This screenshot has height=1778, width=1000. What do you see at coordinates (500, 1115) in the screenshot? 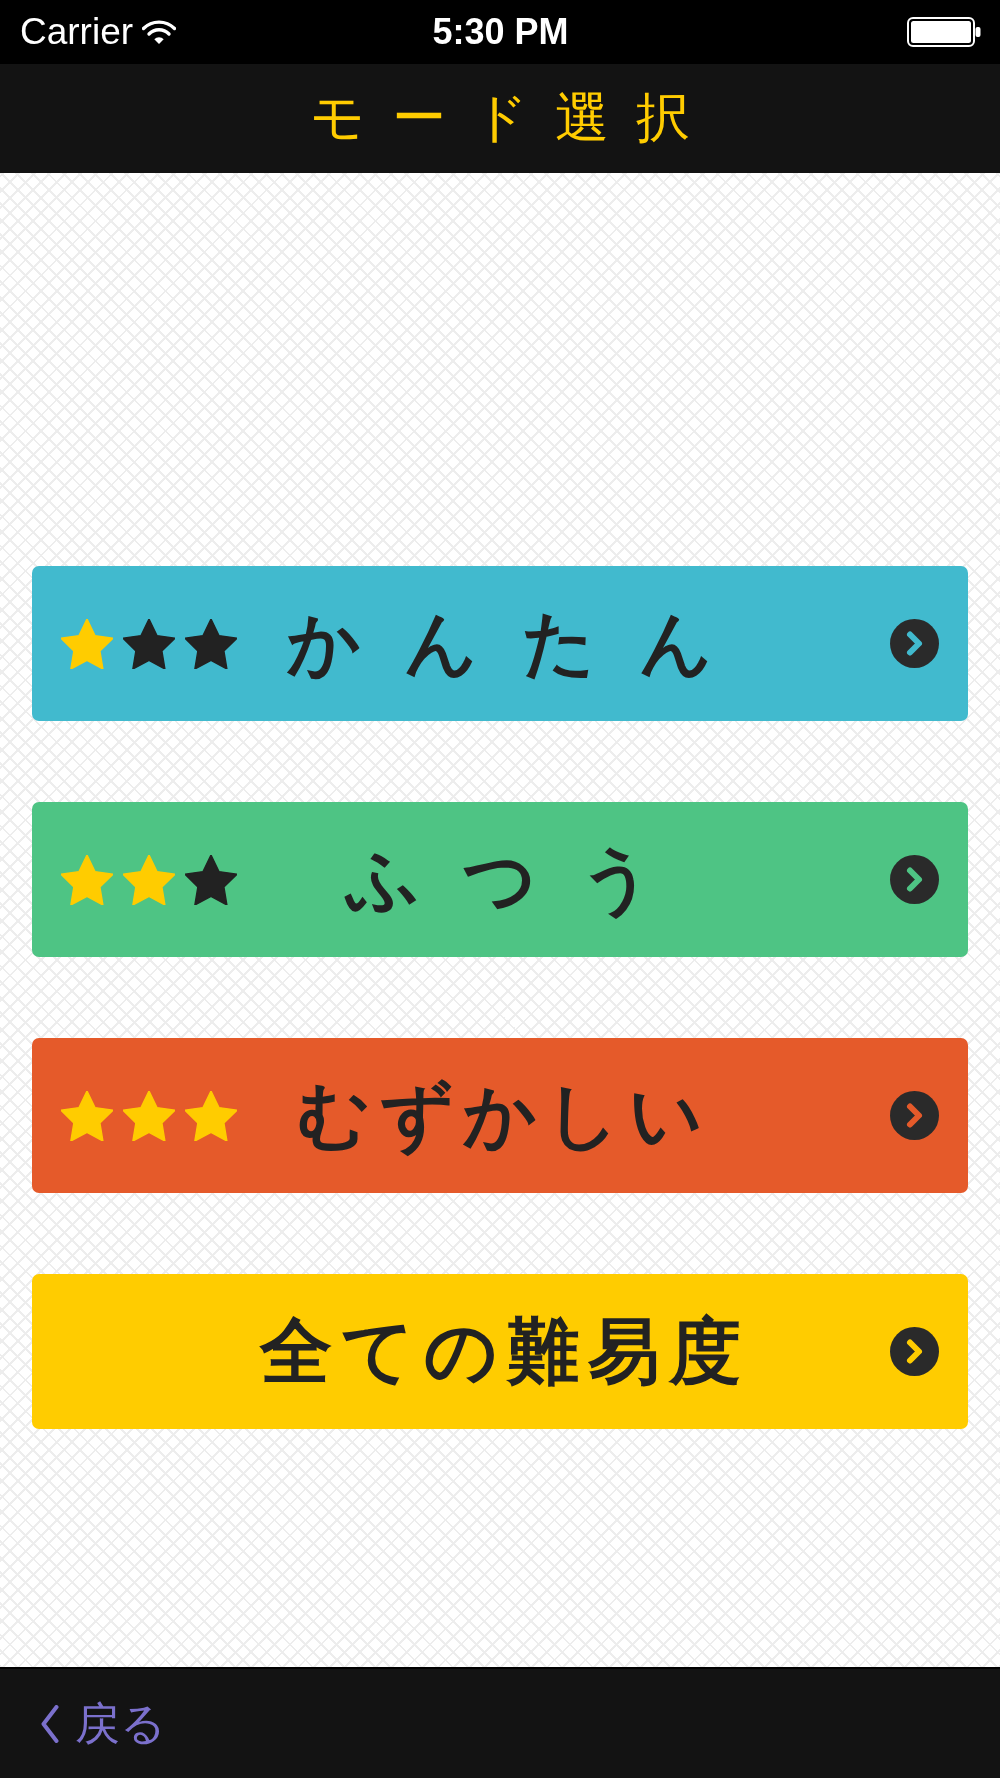
I see `mode-button: むずかしい` at bounding box center [500, 1115].